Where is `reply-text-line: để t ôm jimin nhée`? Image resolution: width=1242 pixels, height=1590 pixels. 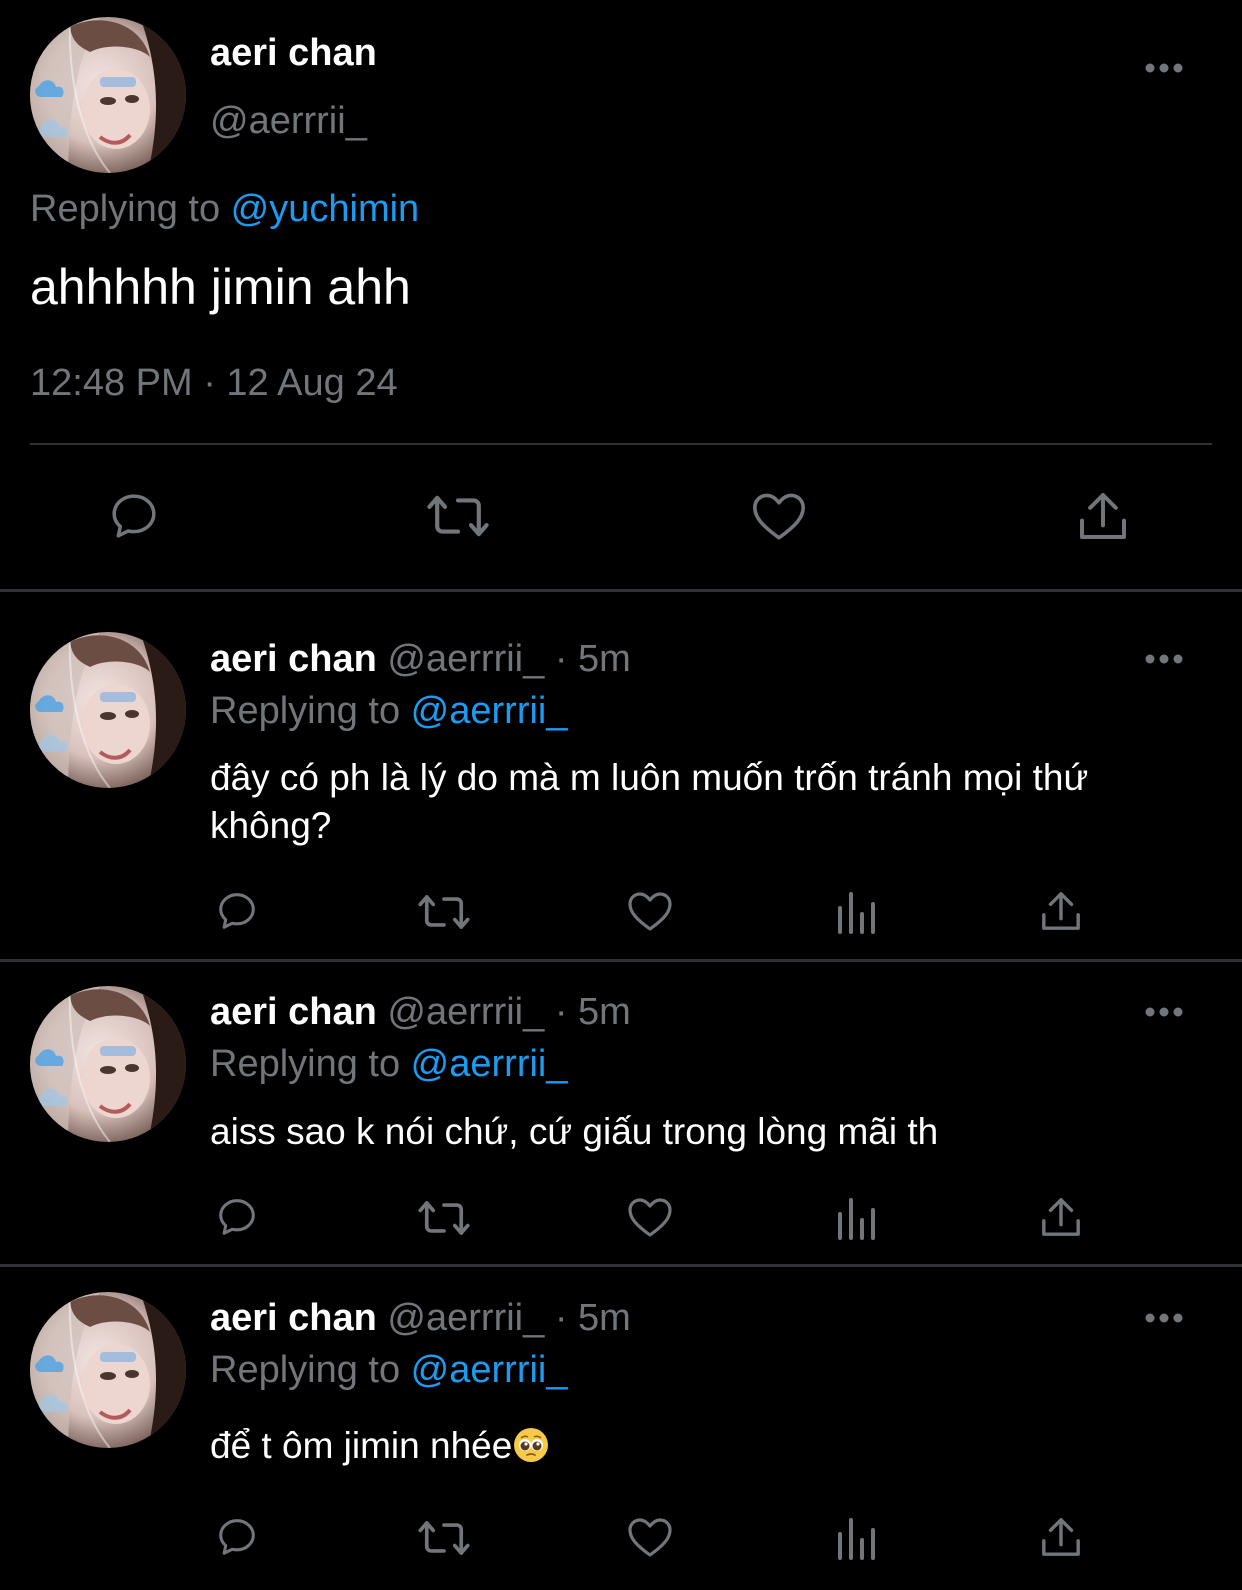
reply-text-line: để t ôm jimin nhée is located at coordinates (690, 1446).